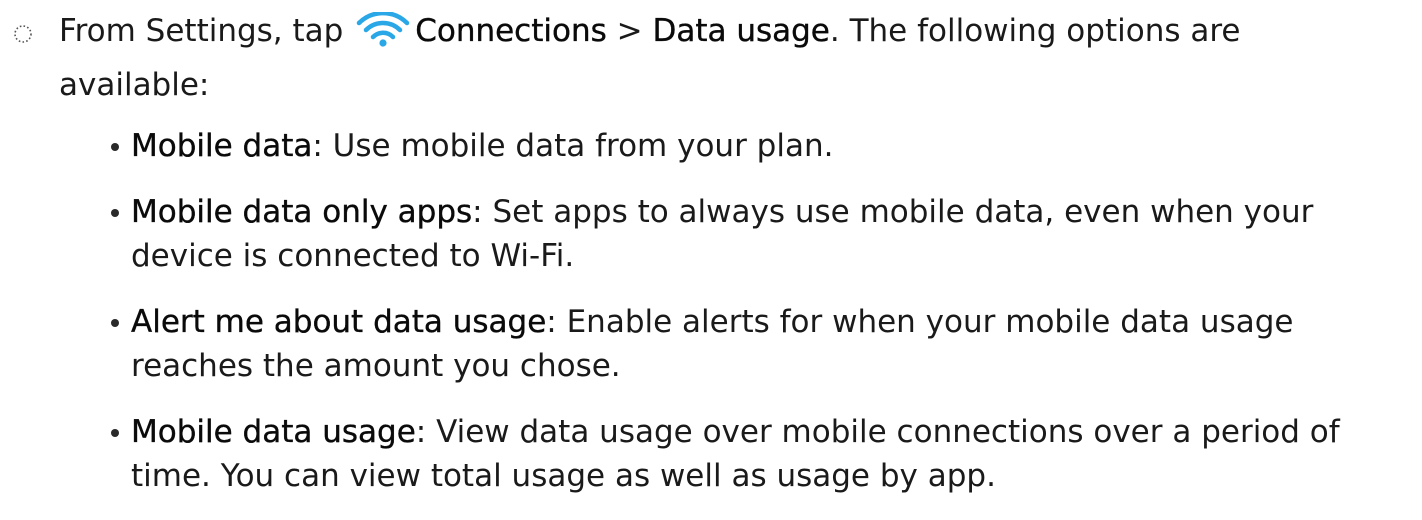 The image size is (1422, 520). I want to click on intro-prefix: From Settings, tap, so click(201, 31).